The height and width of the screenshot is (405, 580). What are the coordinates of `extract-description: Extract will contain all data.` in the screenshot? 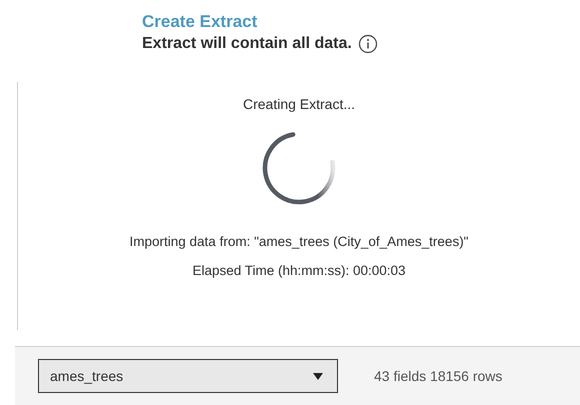 It's located at (247, 44).